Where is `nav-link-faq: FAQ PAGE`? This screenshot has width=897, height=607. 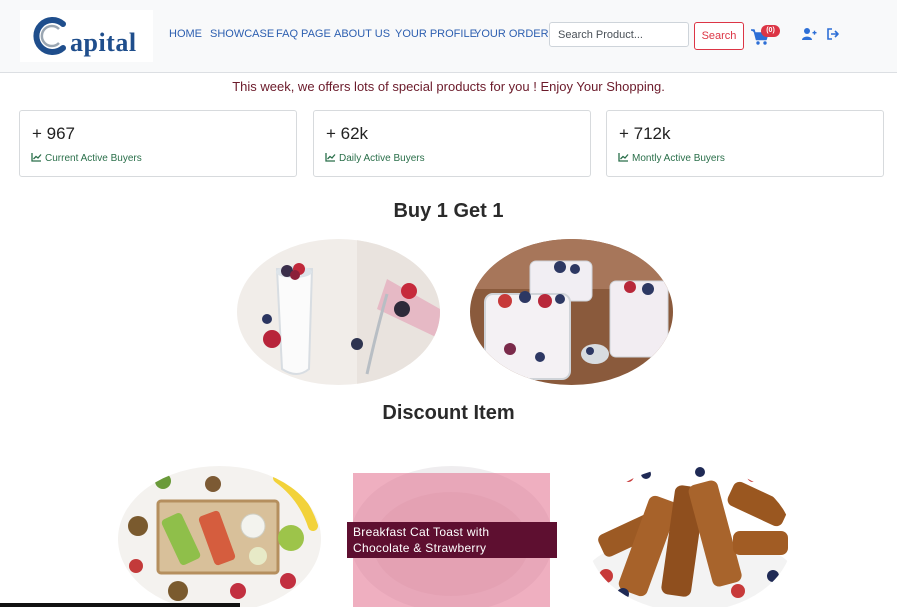 nav-link-faq: FAQ PAGE is located at coordinates (303, 34).